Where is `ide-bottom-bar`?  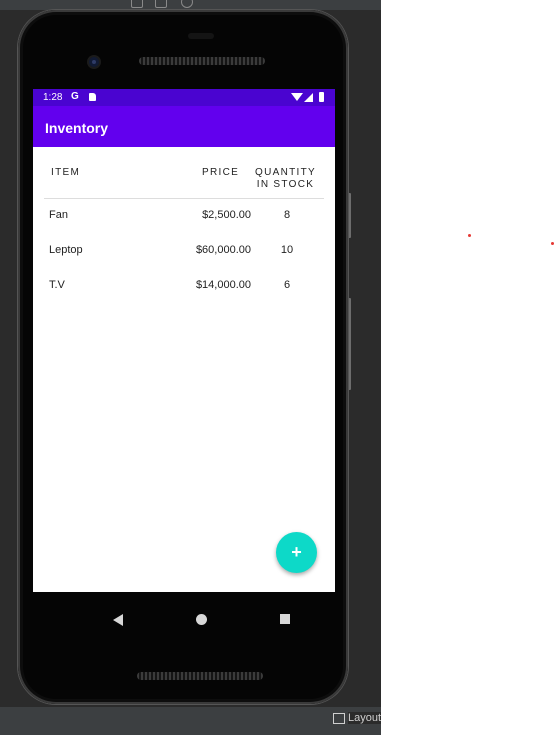 ide-bottom-bar is located at coordinates (190, 720).